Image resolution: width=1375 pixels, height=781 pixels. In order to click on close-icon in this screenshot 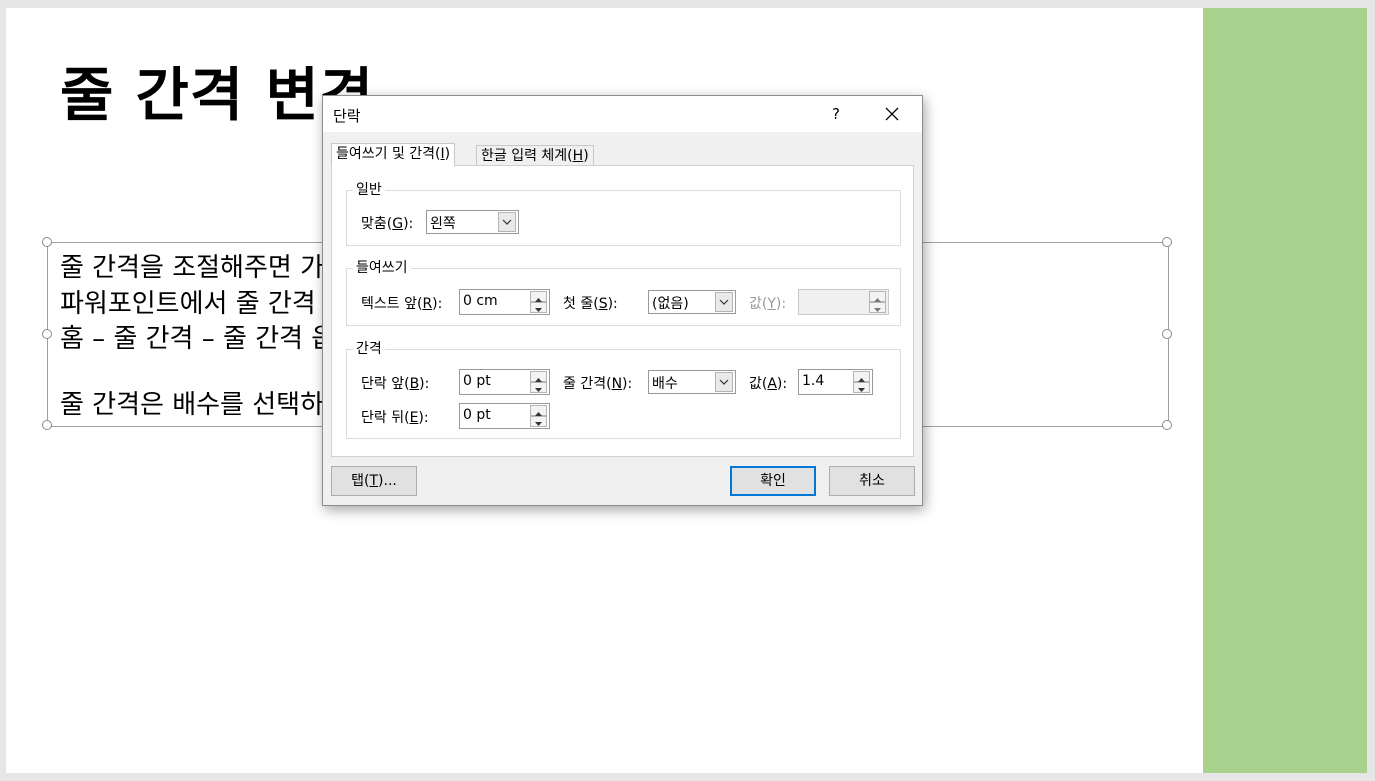, I will do `click(892, 114)`.